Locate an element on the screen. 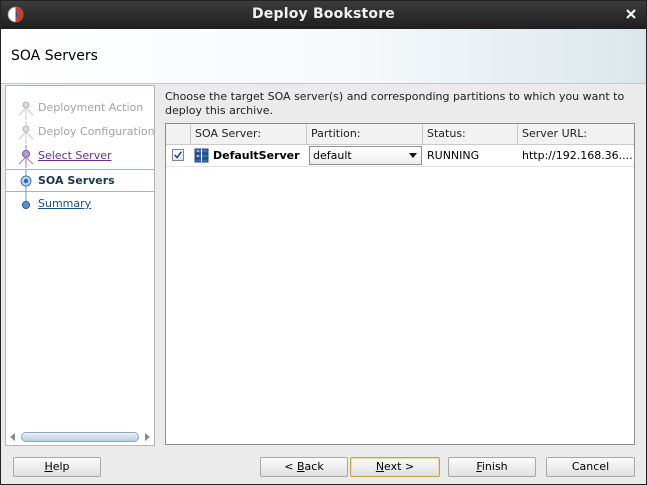 The image size is (647, 485). server-icon is located at coordinates (201, 155).